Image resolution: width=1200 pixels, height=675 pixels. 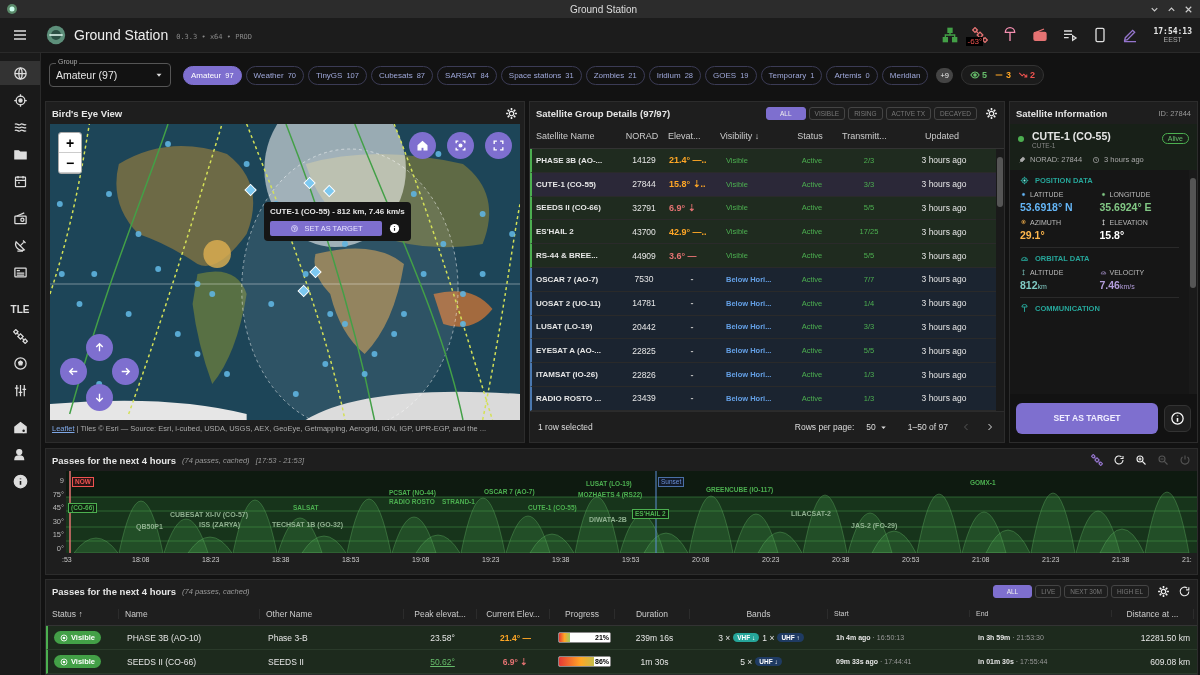 I want to click on table-cell-text: 609.08 km, so click(x=1170, y=661).